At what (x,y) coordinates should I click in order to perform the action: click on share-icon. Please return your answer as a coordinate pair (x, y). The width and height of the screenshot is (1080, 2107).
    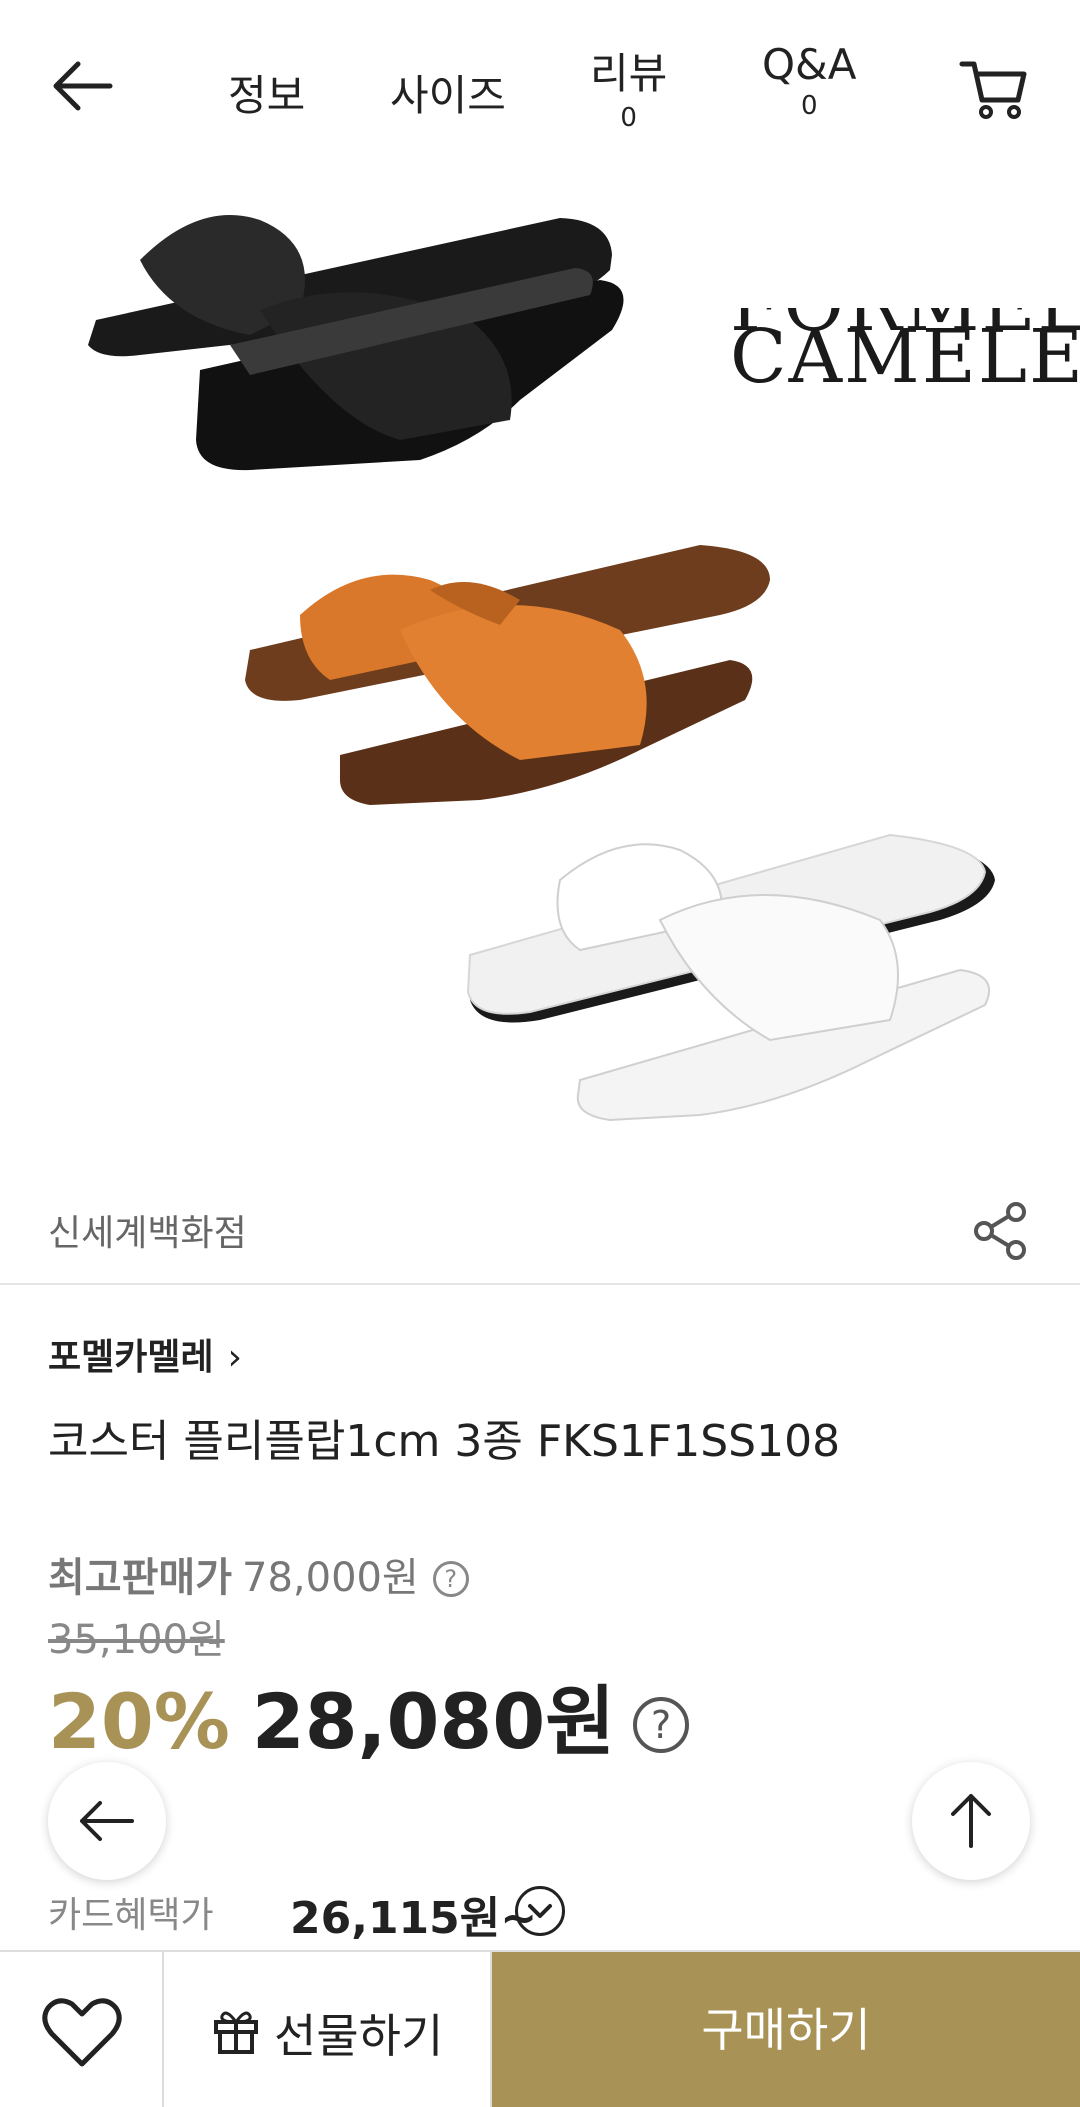
    Looking at the image, I should click on (1000, 1231).